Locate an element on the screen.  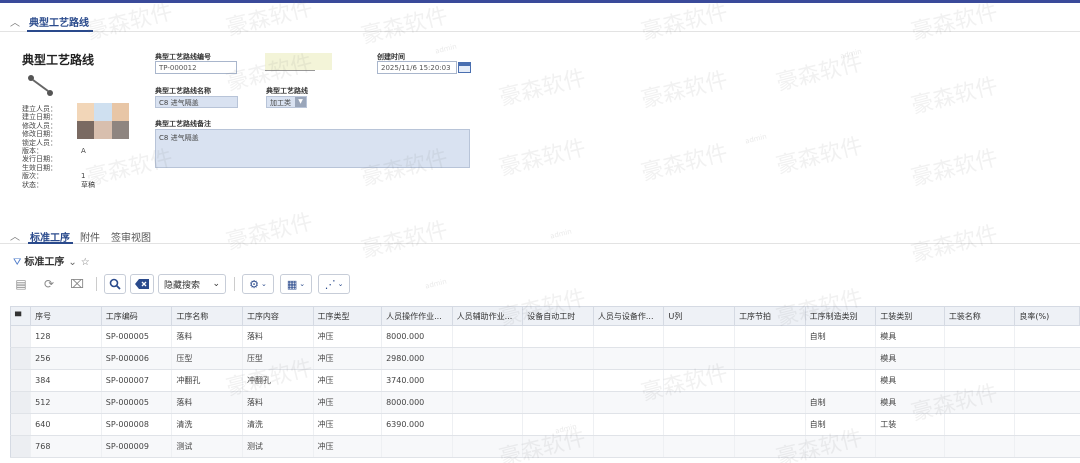
table-cell: SP-000009 is located at coordinates (136, 446).